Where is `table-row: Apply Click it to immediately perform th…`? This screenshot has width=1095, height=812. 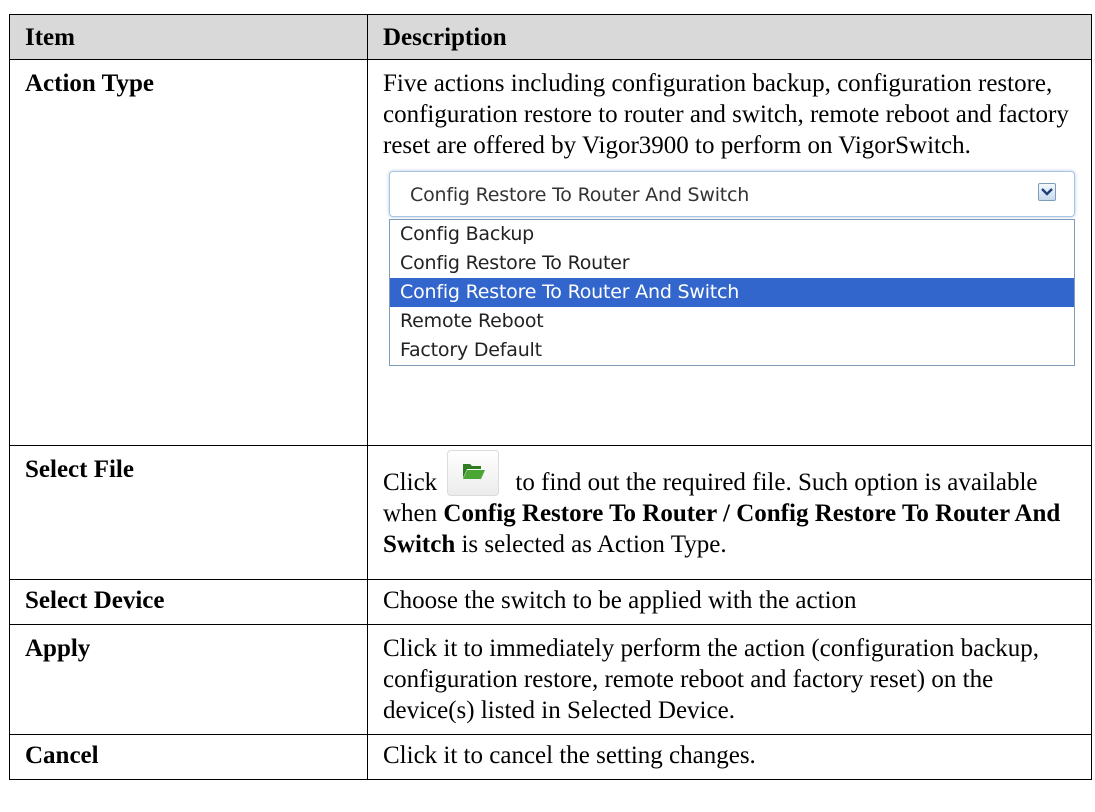
table-row: Apply Click it to immediately perform th… is located at coordinates (550, 679).